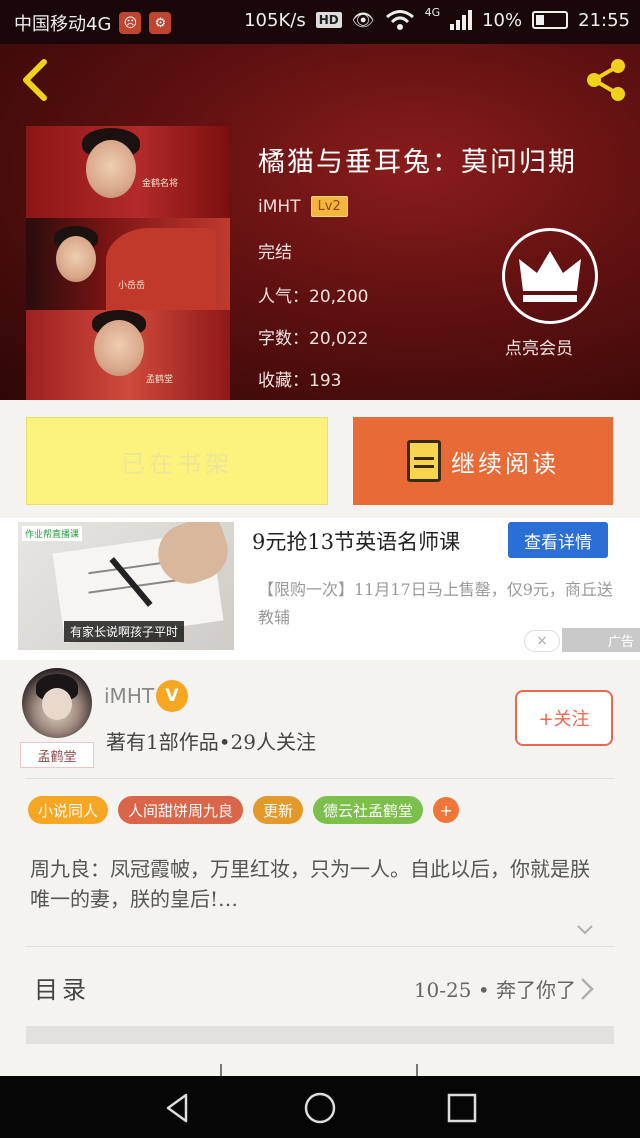  Describe the element at coordinates (320, 1060) in the screenshot. I see `bottom-tab-strip` at that location.